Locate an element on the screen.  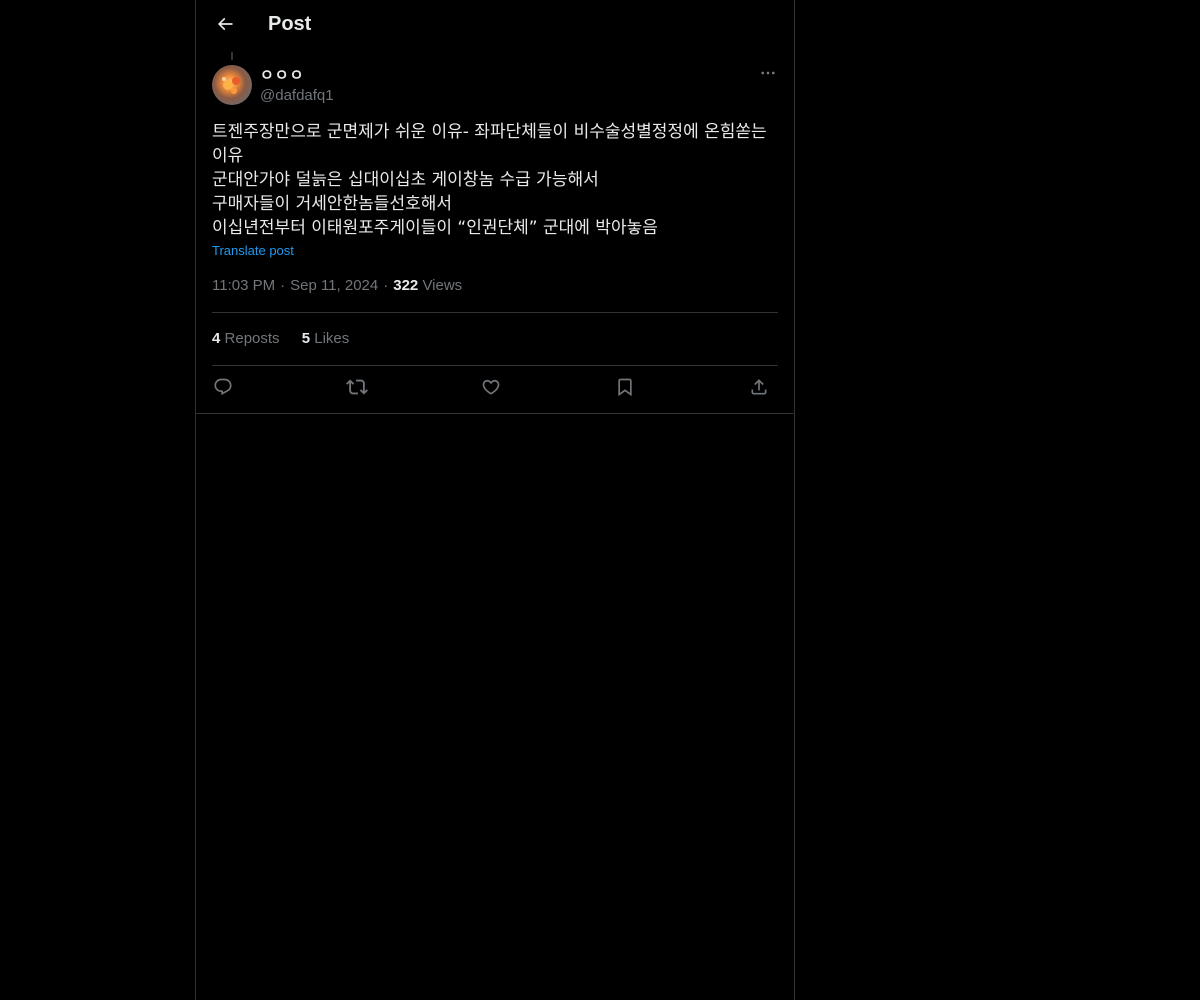
reposts-label: Reposts is located at coordinates (252, 338).